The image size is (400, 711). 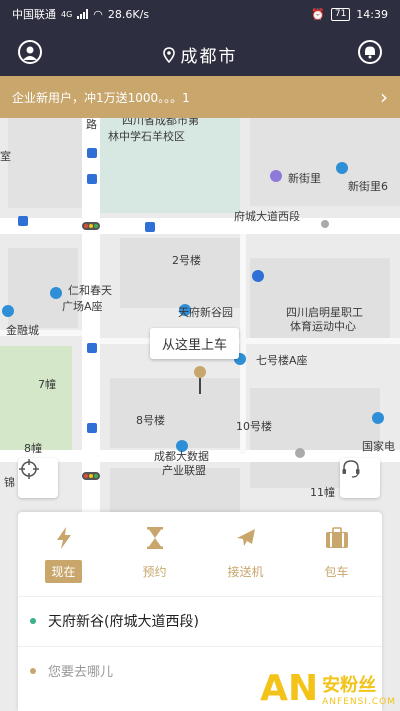 I want to click on tab-label: 接送机, so click(x=245, y=572).